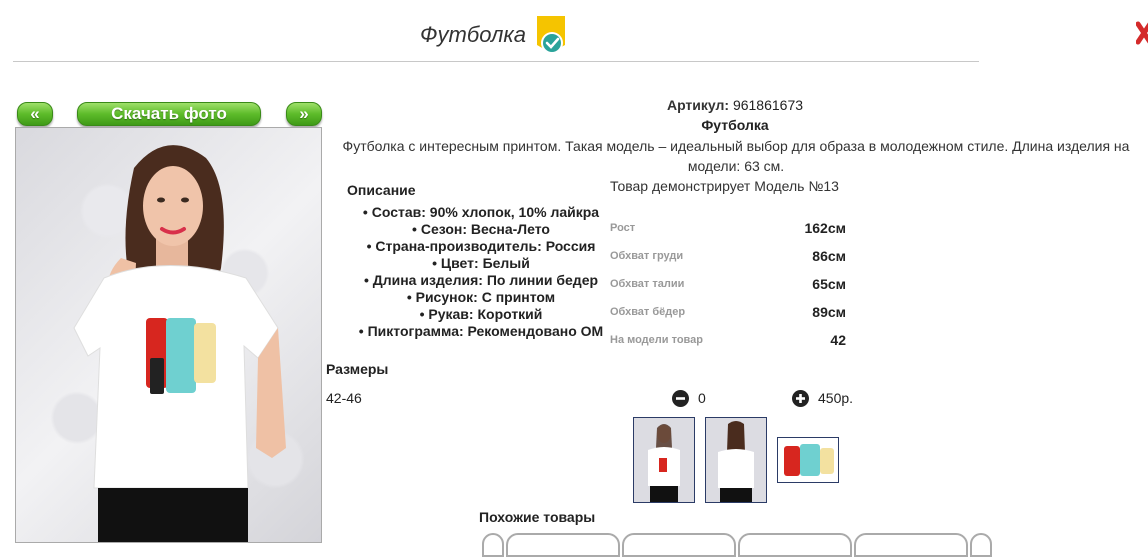  I want to click on model-photo-illustration, so click(179, 343).